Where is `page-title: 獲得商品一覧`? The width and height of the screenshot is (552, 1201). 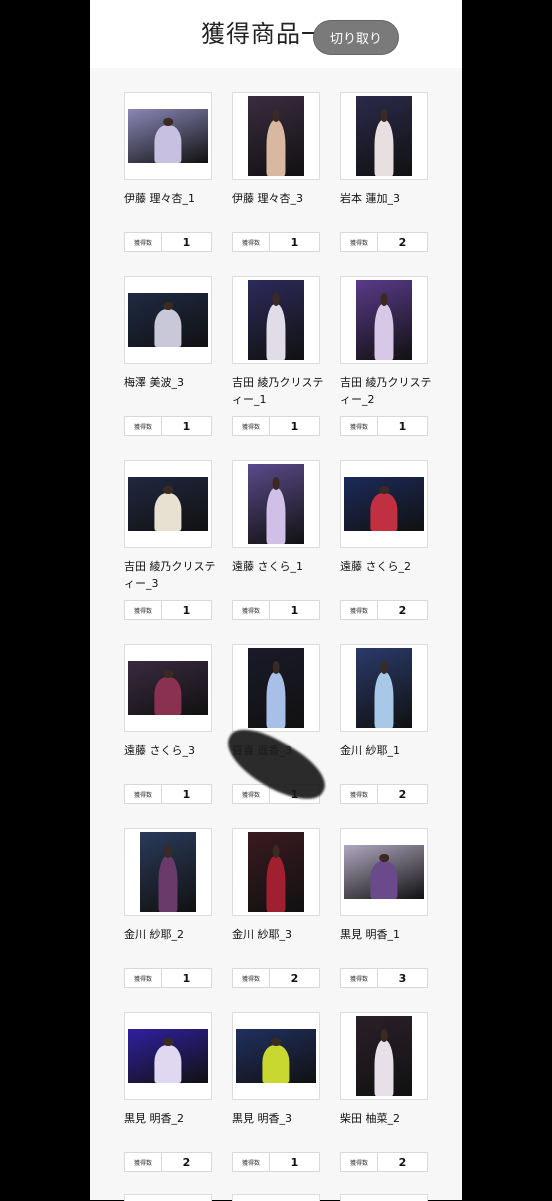 page-title: 獲得商品一覧 is located at coordinates (276, 34).